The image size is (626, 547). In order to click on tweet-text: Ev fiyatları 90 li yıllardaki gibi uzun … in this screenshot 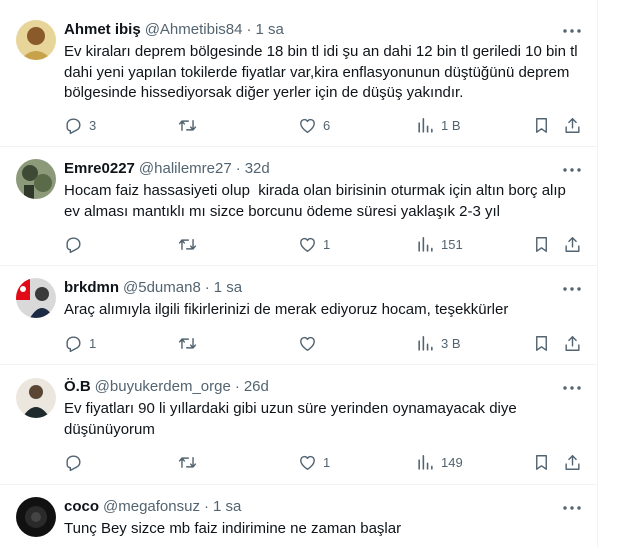, I will do `click(292, 419)`.